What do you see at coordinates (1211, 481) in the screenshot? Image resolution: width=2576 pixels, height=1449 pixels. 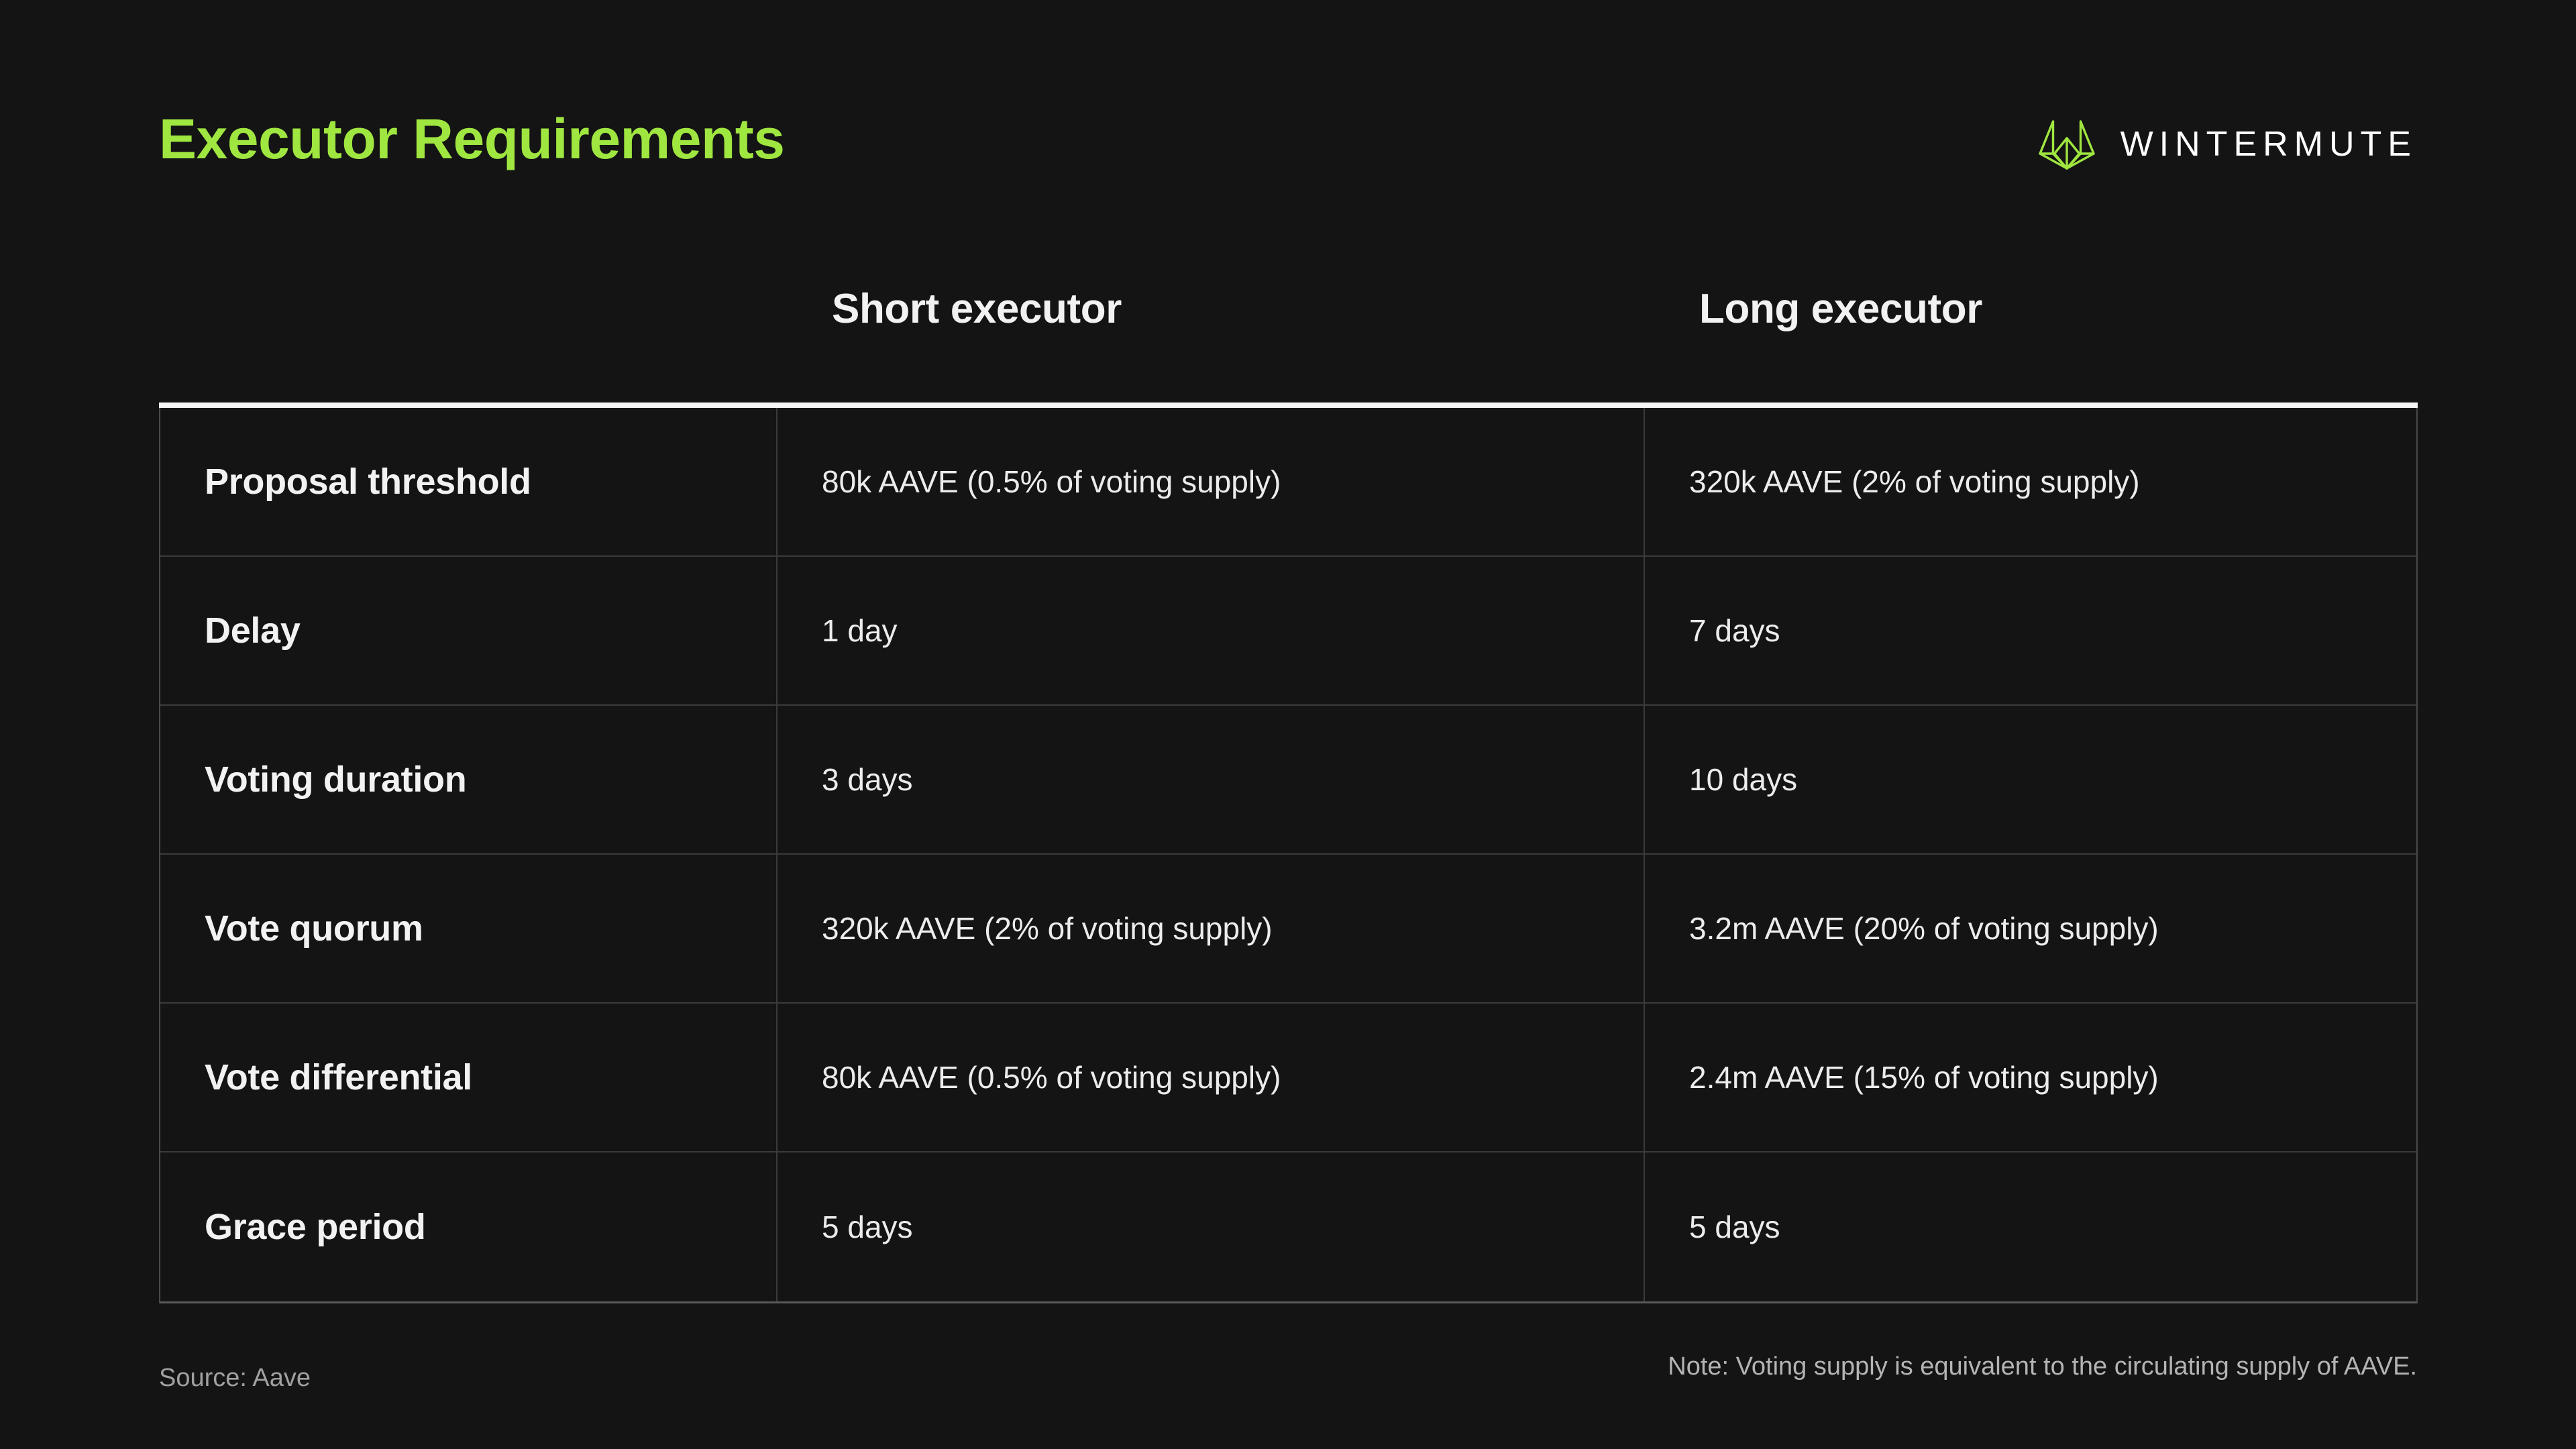 I see `cell-short-proposal-threshold: 80k AAVE (0.5% of voting supply)` at bounding box center [1211, 481].